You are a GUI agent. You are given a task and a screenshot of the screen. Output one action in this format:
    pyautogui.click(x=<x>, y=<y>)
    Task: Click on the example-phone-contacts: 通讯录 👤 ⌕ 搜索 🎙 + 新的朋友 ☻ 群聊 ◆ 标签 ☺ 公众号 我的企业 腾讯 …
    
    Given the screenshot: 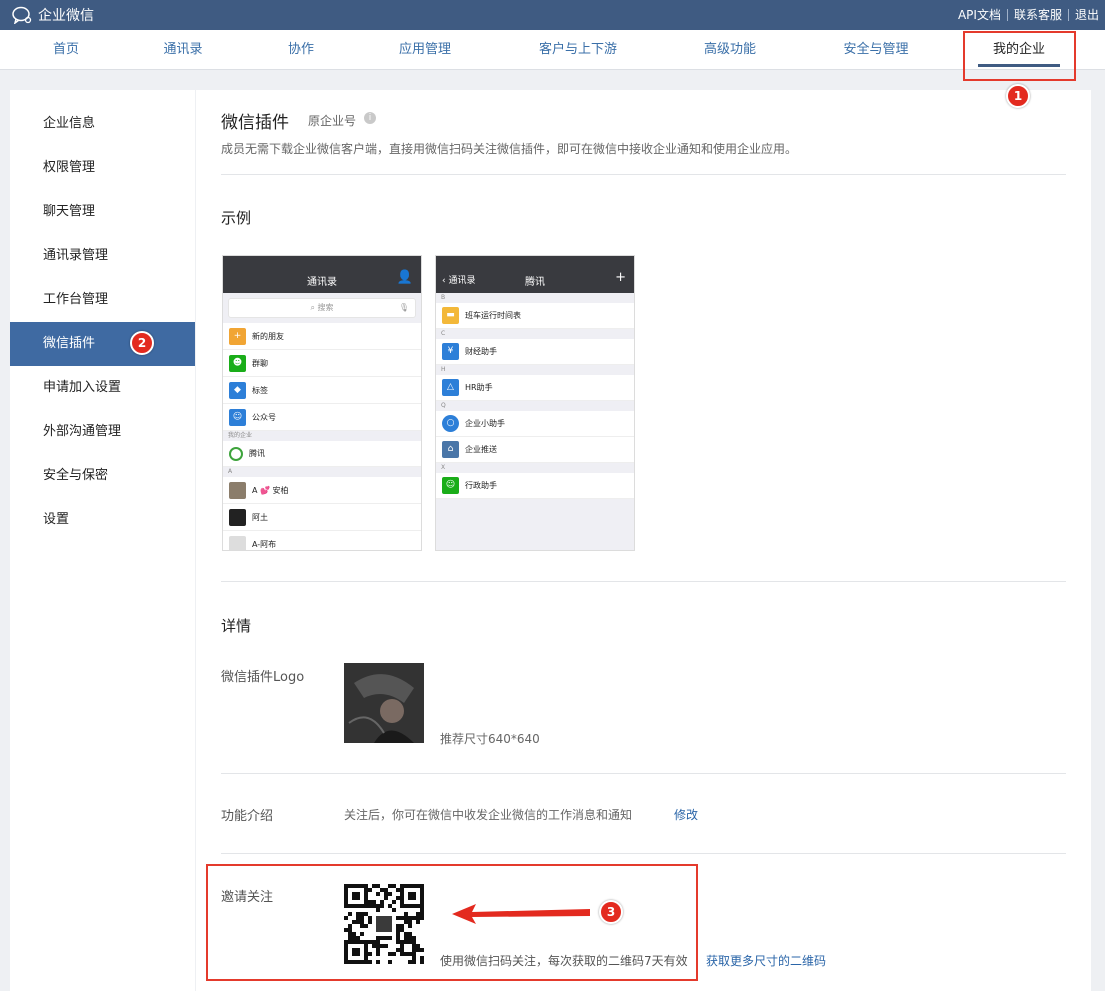 What is the action you would take?
    pyautogui.click(x=322, y=403)
    